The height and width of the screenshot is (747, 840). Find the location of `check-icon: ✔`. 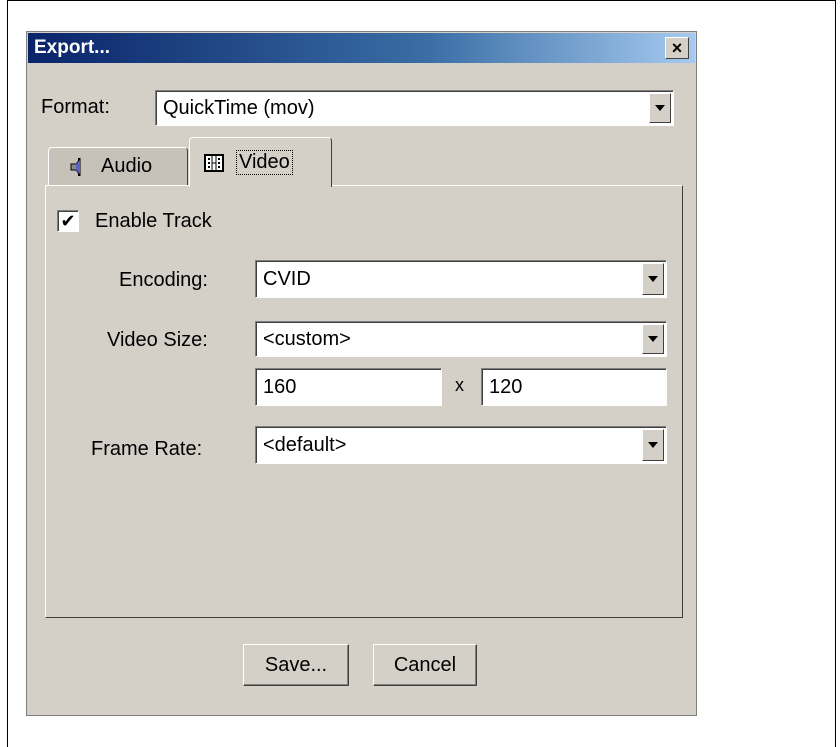

check-icon: ✔ is located at coordinates (68, 221).